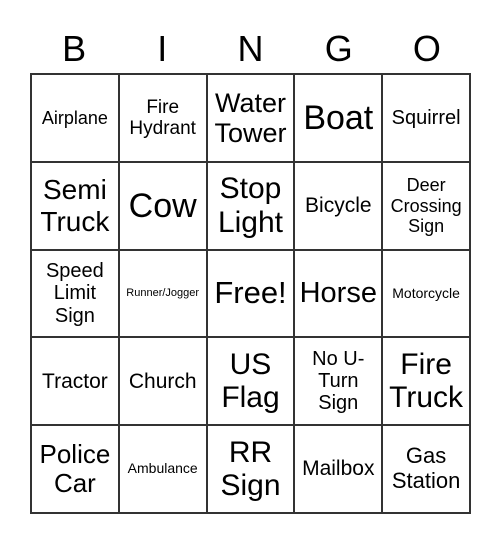  Describe the element at coordinates (338, 48) in the screenshot. I see `header-letter-g: G` at that location.